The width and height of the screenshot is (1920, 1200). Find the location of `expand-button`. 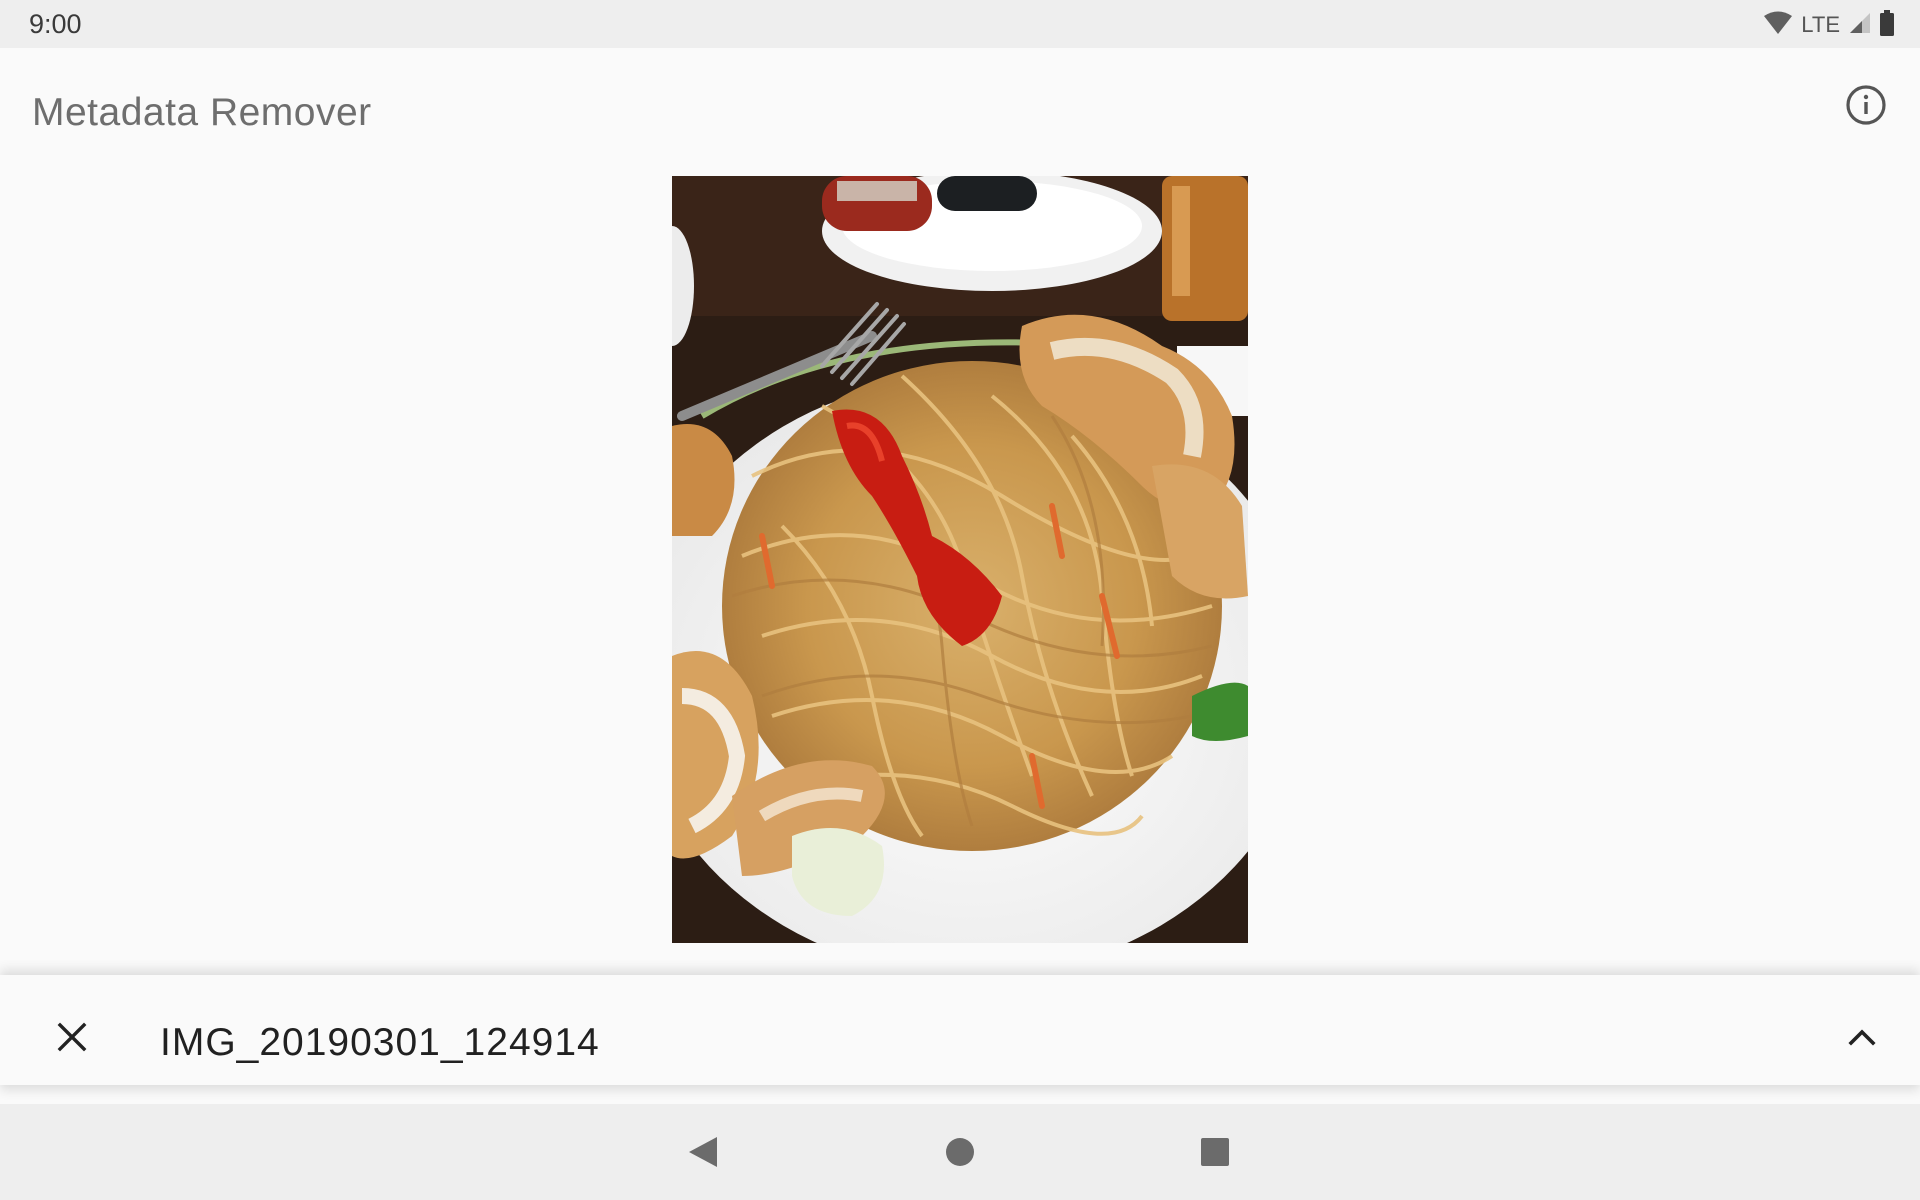

expand-button is located at coordinates (1862, 1037).